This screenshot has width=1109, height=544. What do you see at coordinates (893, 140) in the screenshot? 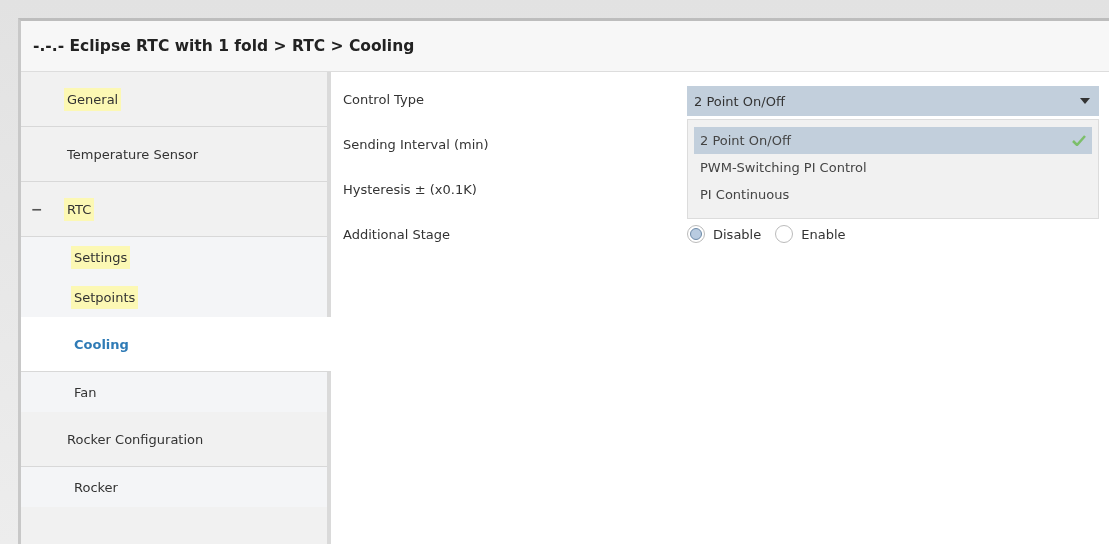
I see `dropdown-option: 2 Point On/Off` at bounding box center [893, 140].